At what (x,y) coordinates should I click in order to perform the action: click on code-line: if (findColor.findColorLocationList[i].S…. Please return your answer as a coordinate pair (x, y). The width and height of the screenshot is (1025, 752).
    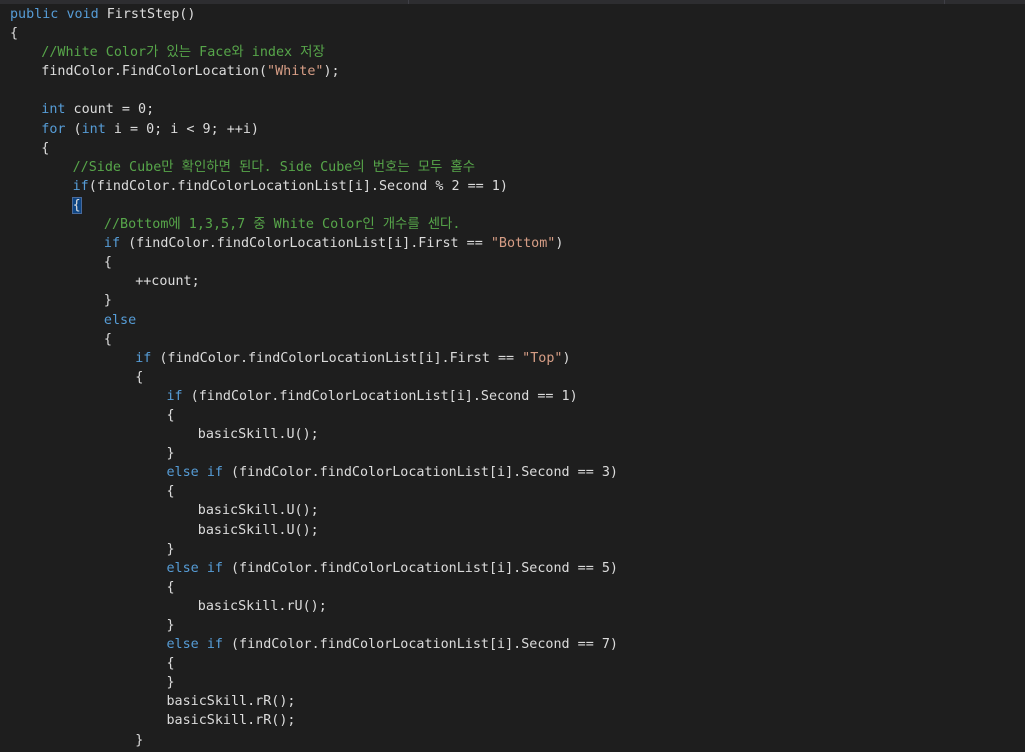
    Looking at the image, I should click on (517, 396).